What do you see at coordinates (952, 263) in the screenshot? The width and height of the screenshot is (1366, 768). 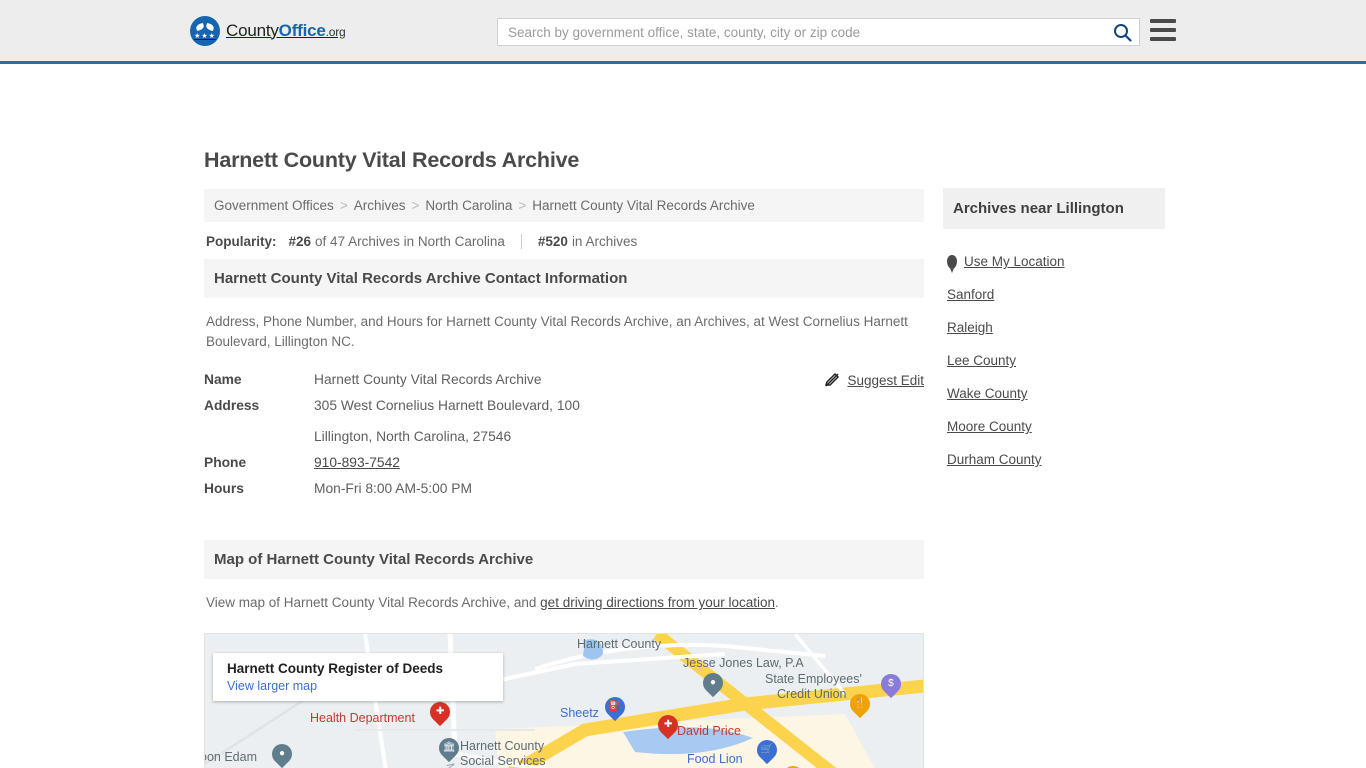 I see `location-pin-icon` at bounding box center [952, 263].